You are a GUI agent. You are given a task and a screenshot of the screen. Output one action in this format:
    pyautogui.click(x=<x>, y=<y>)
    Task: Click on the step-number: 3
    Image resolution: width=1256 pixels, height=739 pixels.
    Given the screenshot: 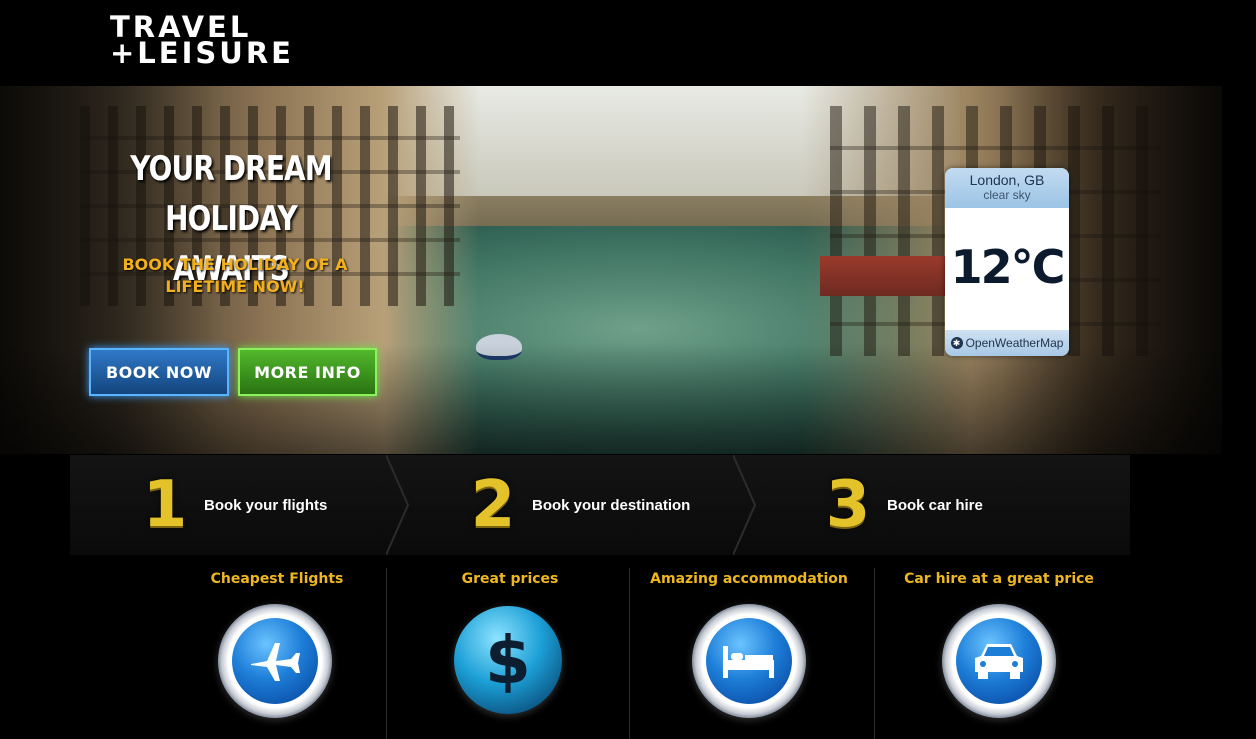 What is the action you would take?
    pyautogui.click(x=848, y=505)
    